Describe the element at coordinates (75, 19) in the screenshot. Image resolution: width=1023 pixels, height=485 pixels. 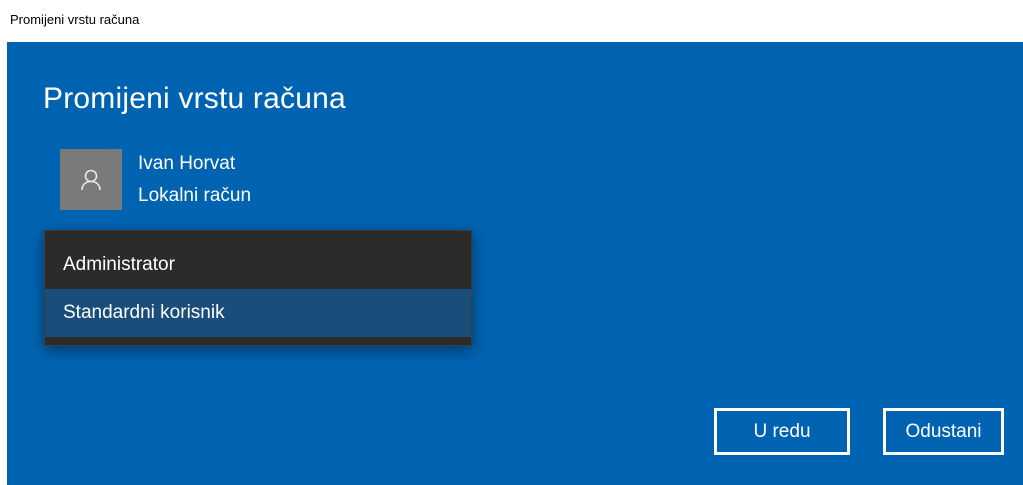
I see `window-title: Promijeni vrstu računa` at that location.